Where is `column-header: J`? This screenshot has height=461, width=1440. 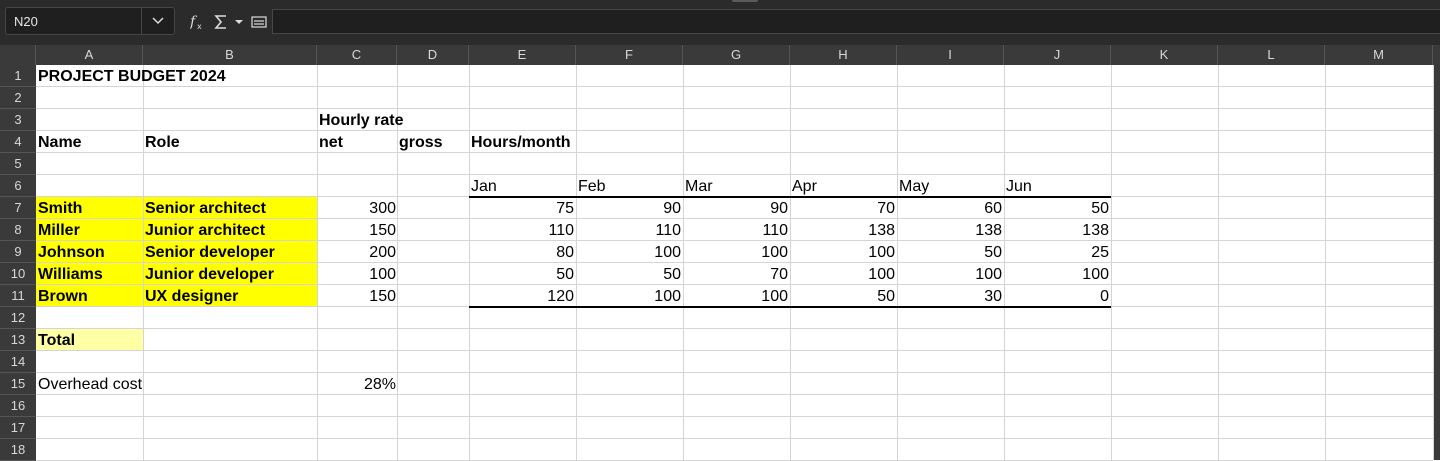
column-header: J is located at coordinates (1057, 55).